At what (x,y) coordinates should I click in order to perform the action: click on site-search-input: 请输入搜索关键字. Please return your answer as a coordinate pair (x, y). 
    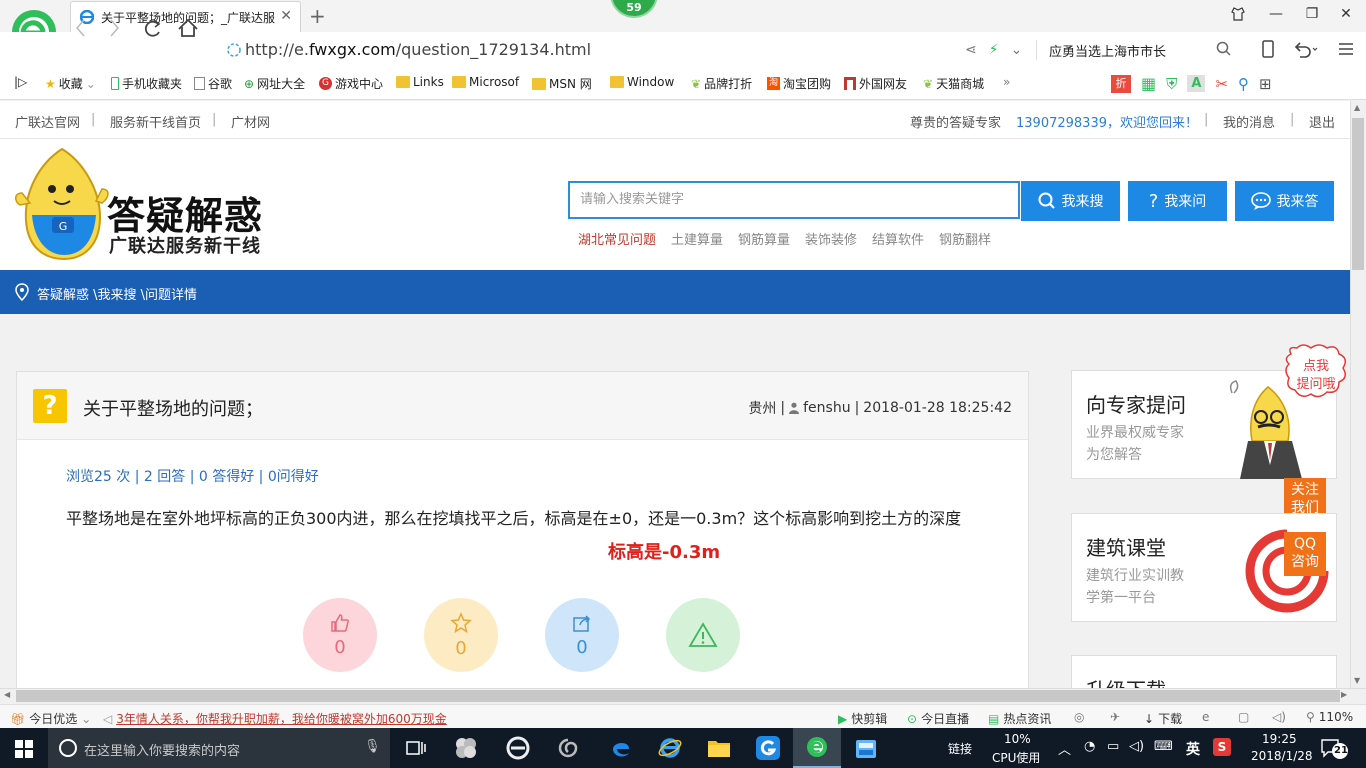
    Looking at the image, I should click on (794, 200).